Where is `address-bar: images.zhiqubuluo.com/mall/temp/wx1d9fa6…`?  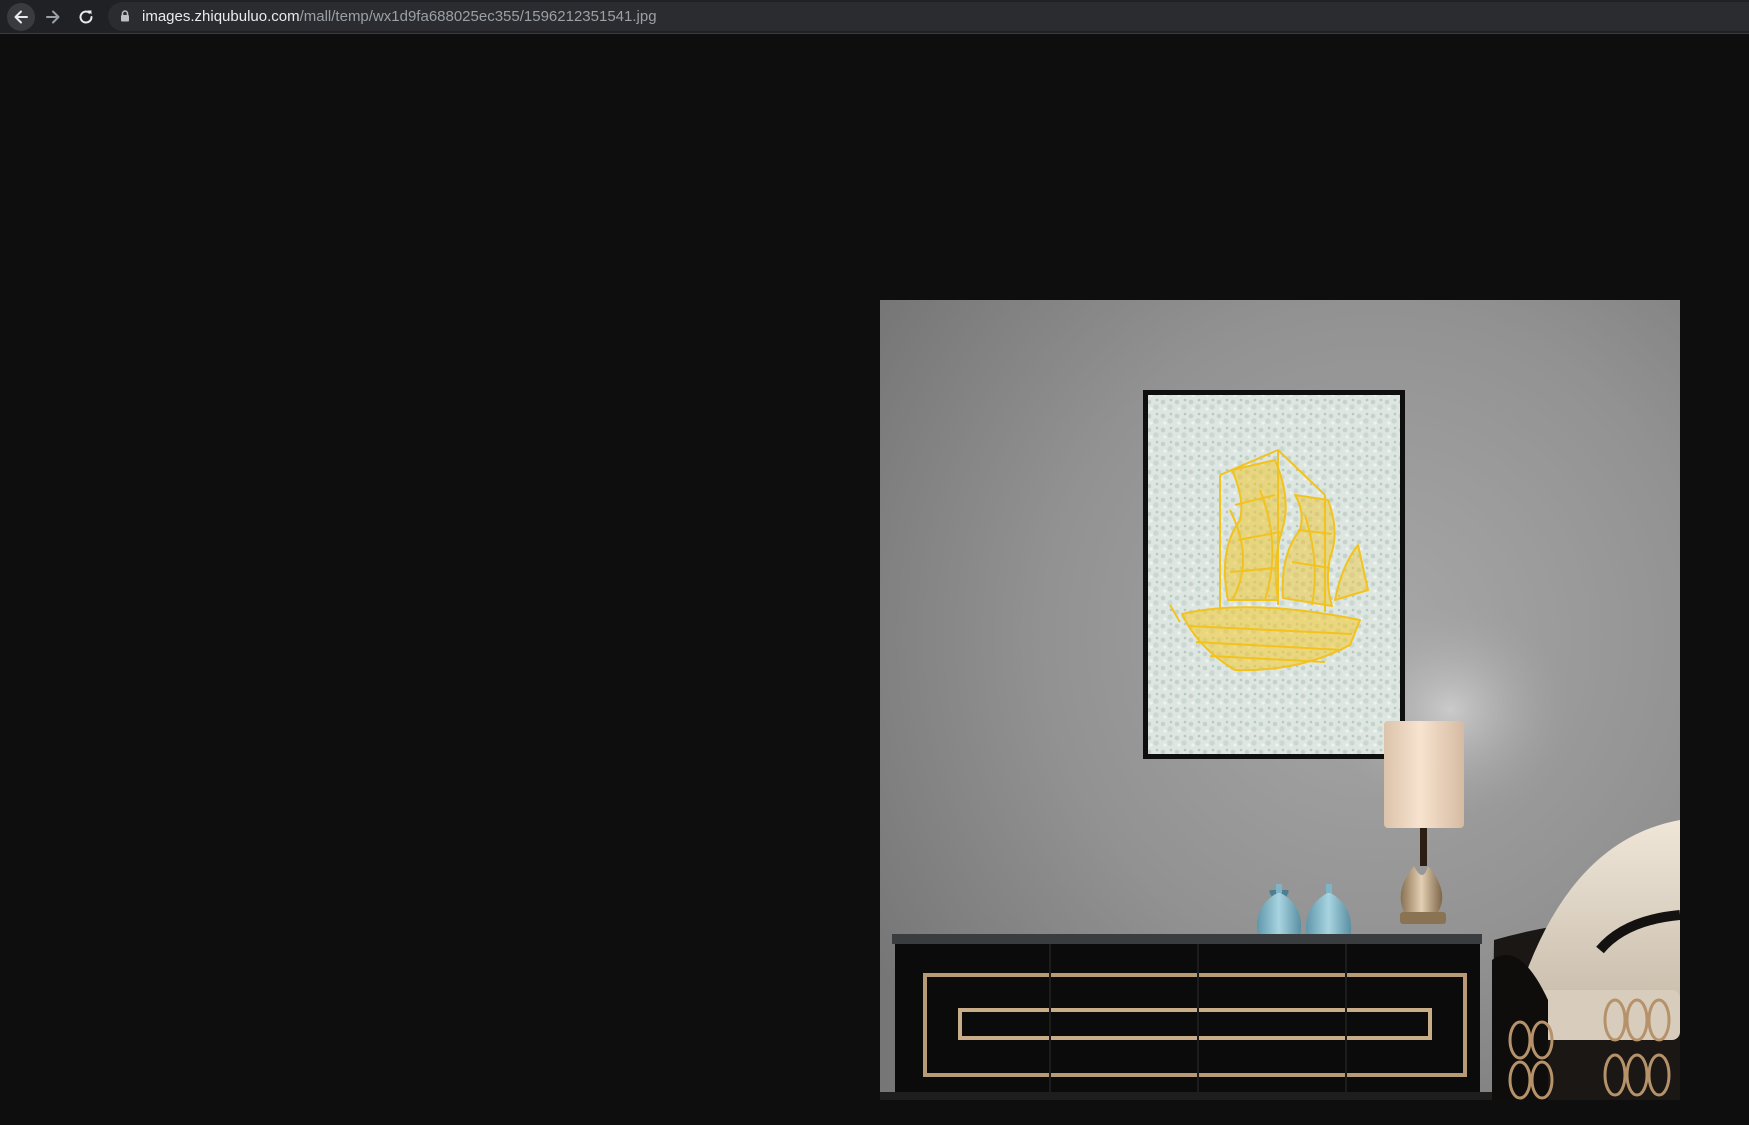 address-bar: images.zhiqubuluo.com/mall/temp/wx1d9fa6… is located at coordinates (928, 16).